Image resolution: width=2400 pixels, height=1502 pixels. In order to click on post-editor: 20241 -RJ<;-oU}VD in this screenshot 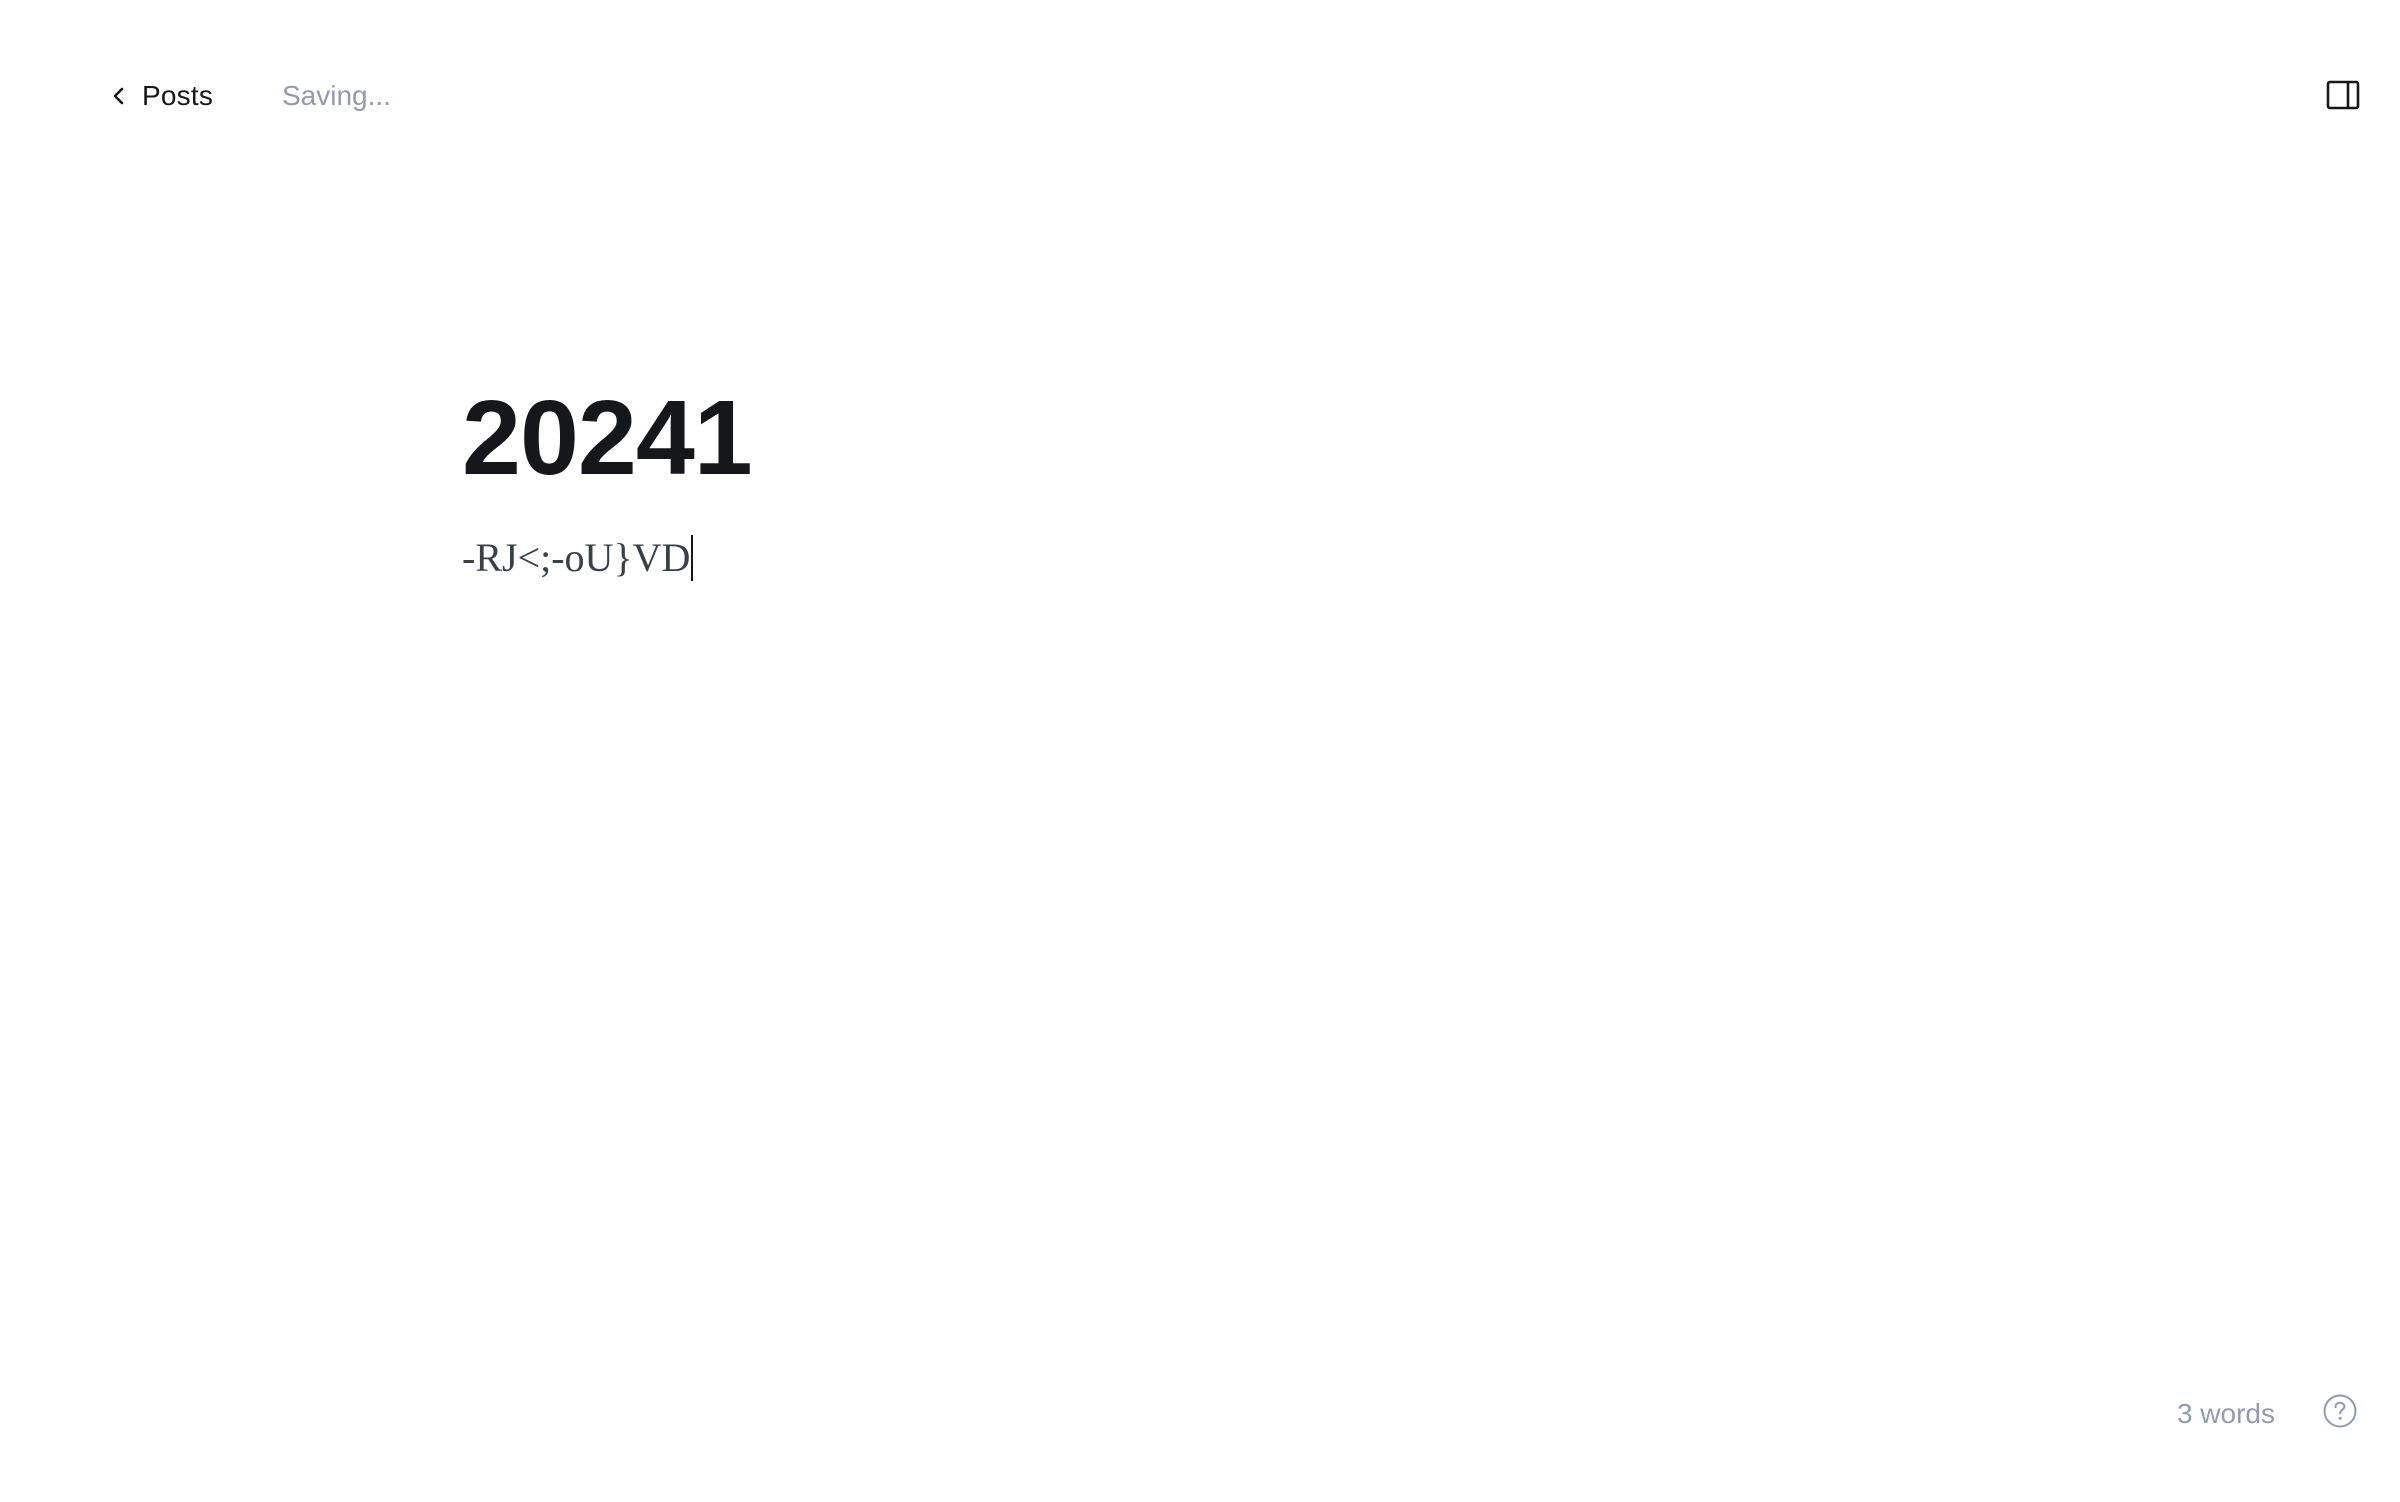, I will do `click(1200, 477)`.